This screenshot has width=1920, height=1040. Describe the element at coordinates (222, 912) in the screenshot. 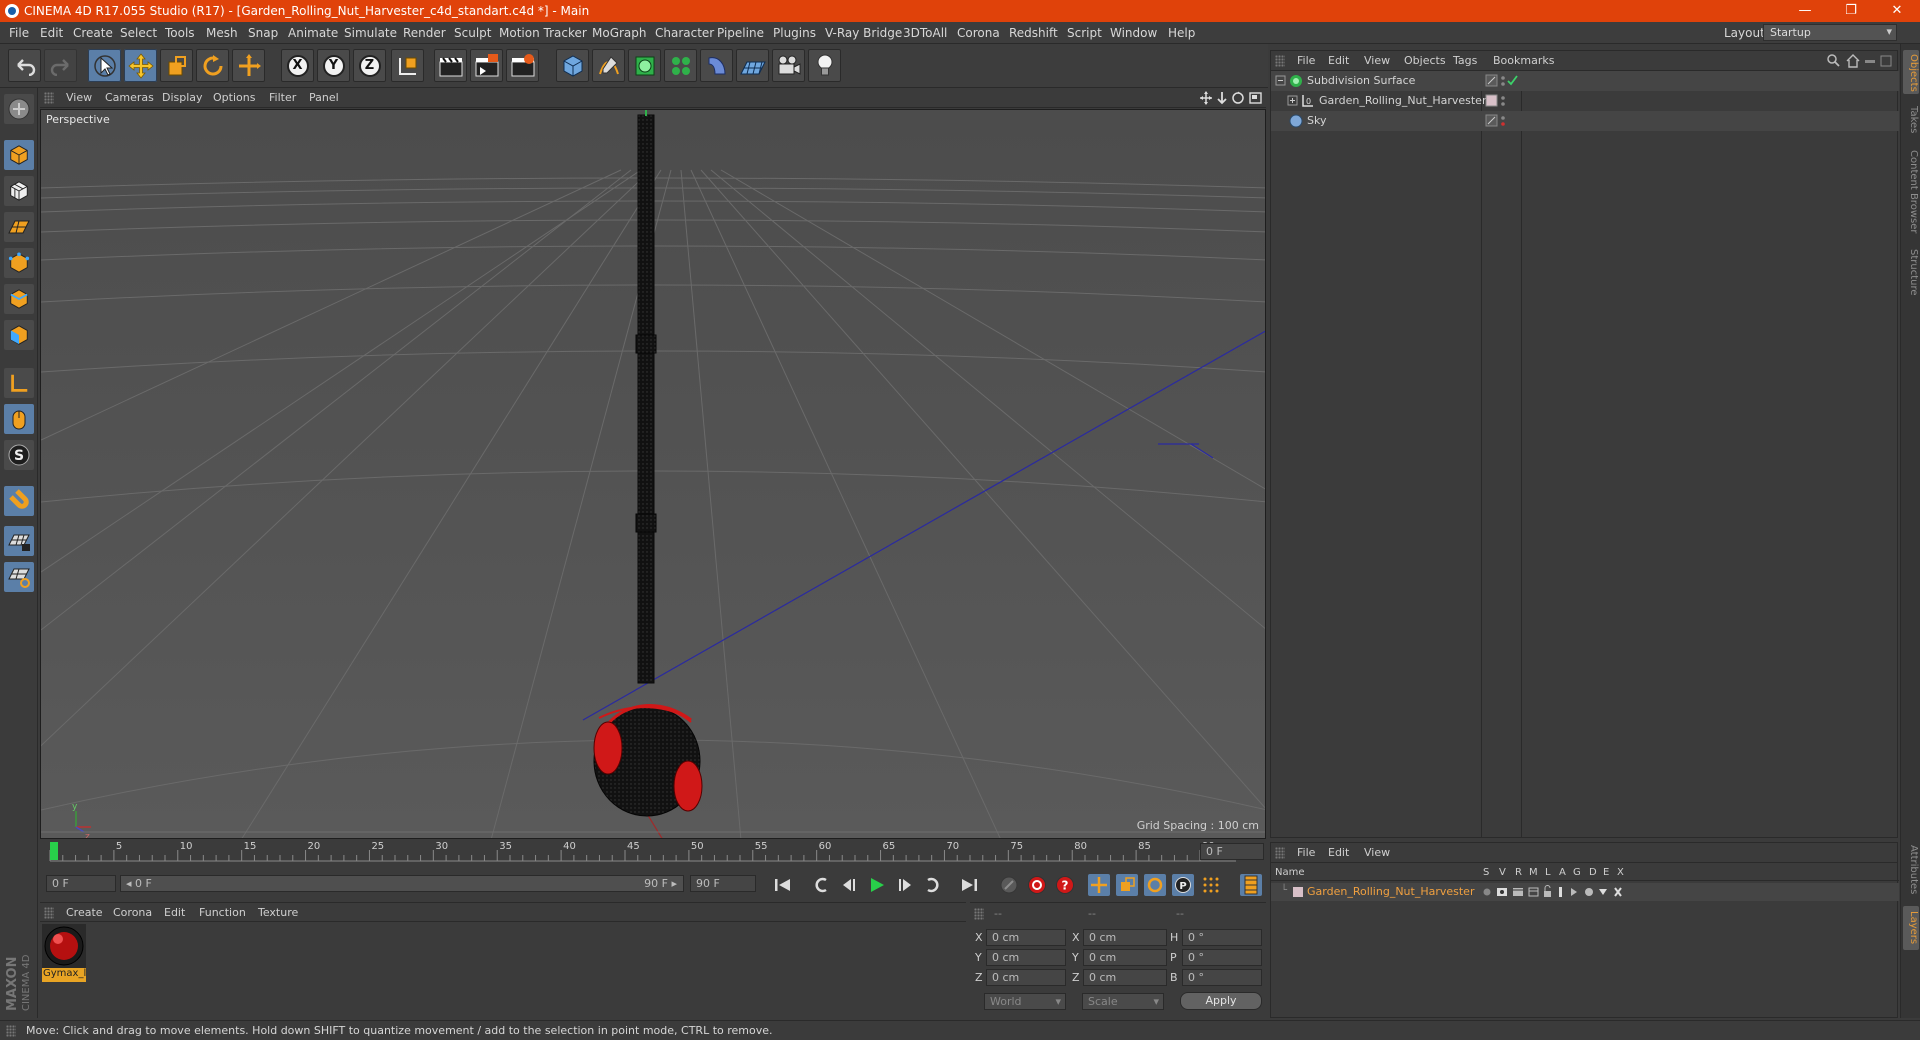

I see `material-menu-function: Function` at that location.